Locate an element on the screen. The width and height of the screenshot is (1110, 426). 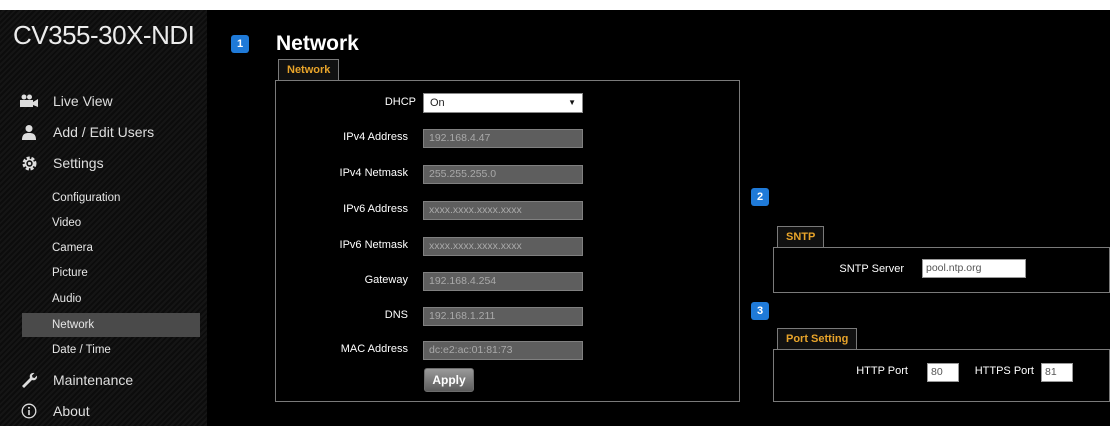
info-icon is located at coordinates (29, 411).